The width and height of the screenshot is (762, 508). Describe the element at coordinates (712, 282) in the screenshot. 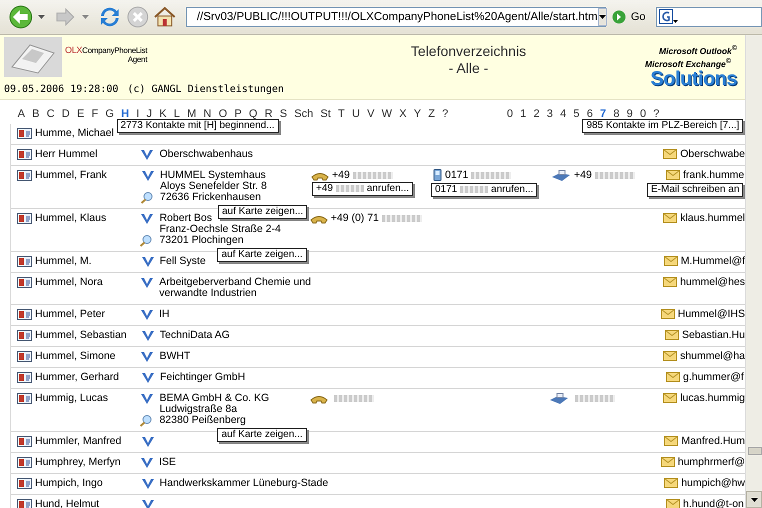

I see `email-link: hummel@hes` at that location.